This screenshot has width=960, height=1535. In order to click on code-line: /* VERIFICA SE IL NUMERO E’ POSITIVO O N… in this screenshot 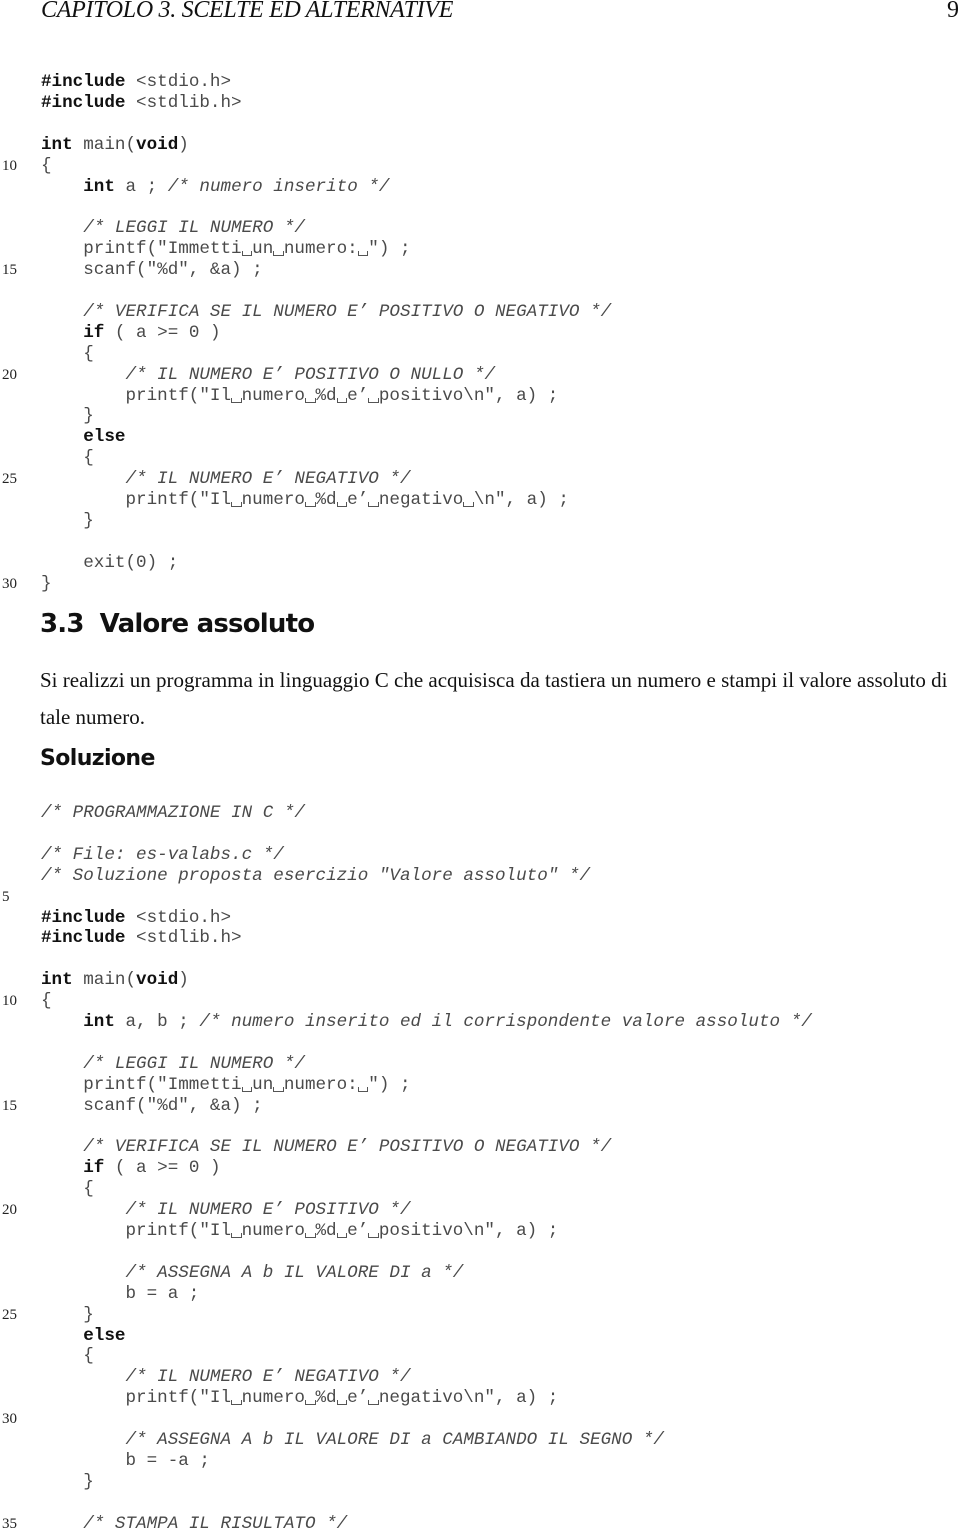, I will do `click(480, 312)`.